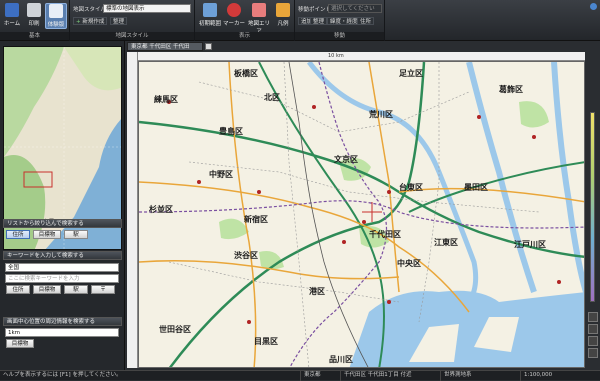  What do you see at coordinates (530, 244) in the screenshot?
I see `ward-label: 江戸川区` at bounding box center [530, 244].